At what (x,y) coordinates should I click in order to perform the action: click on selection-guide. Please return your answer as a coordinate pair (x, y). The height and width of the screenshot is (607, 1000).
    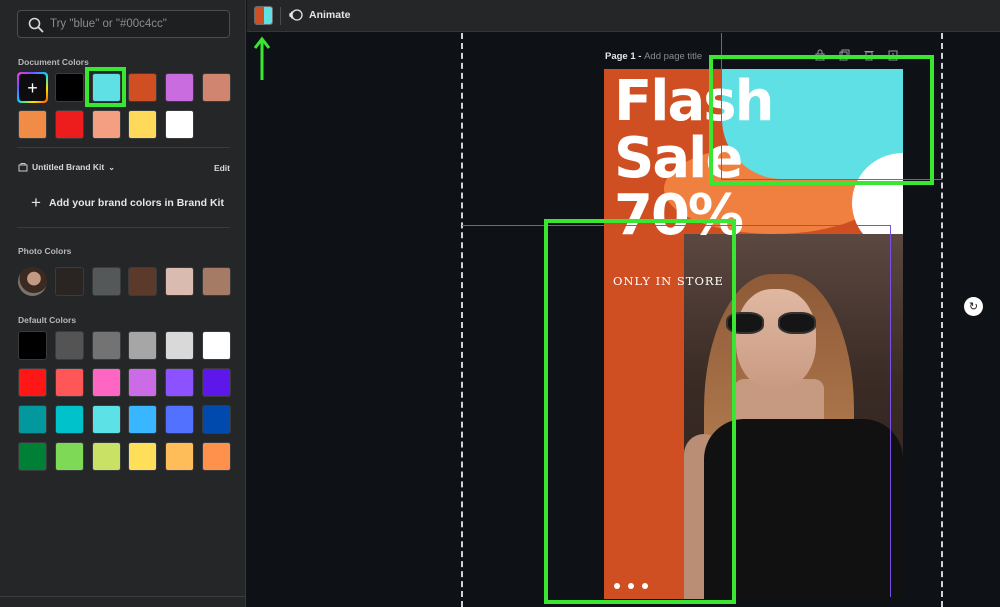
    Looking at the image, I should click on (890, 411).